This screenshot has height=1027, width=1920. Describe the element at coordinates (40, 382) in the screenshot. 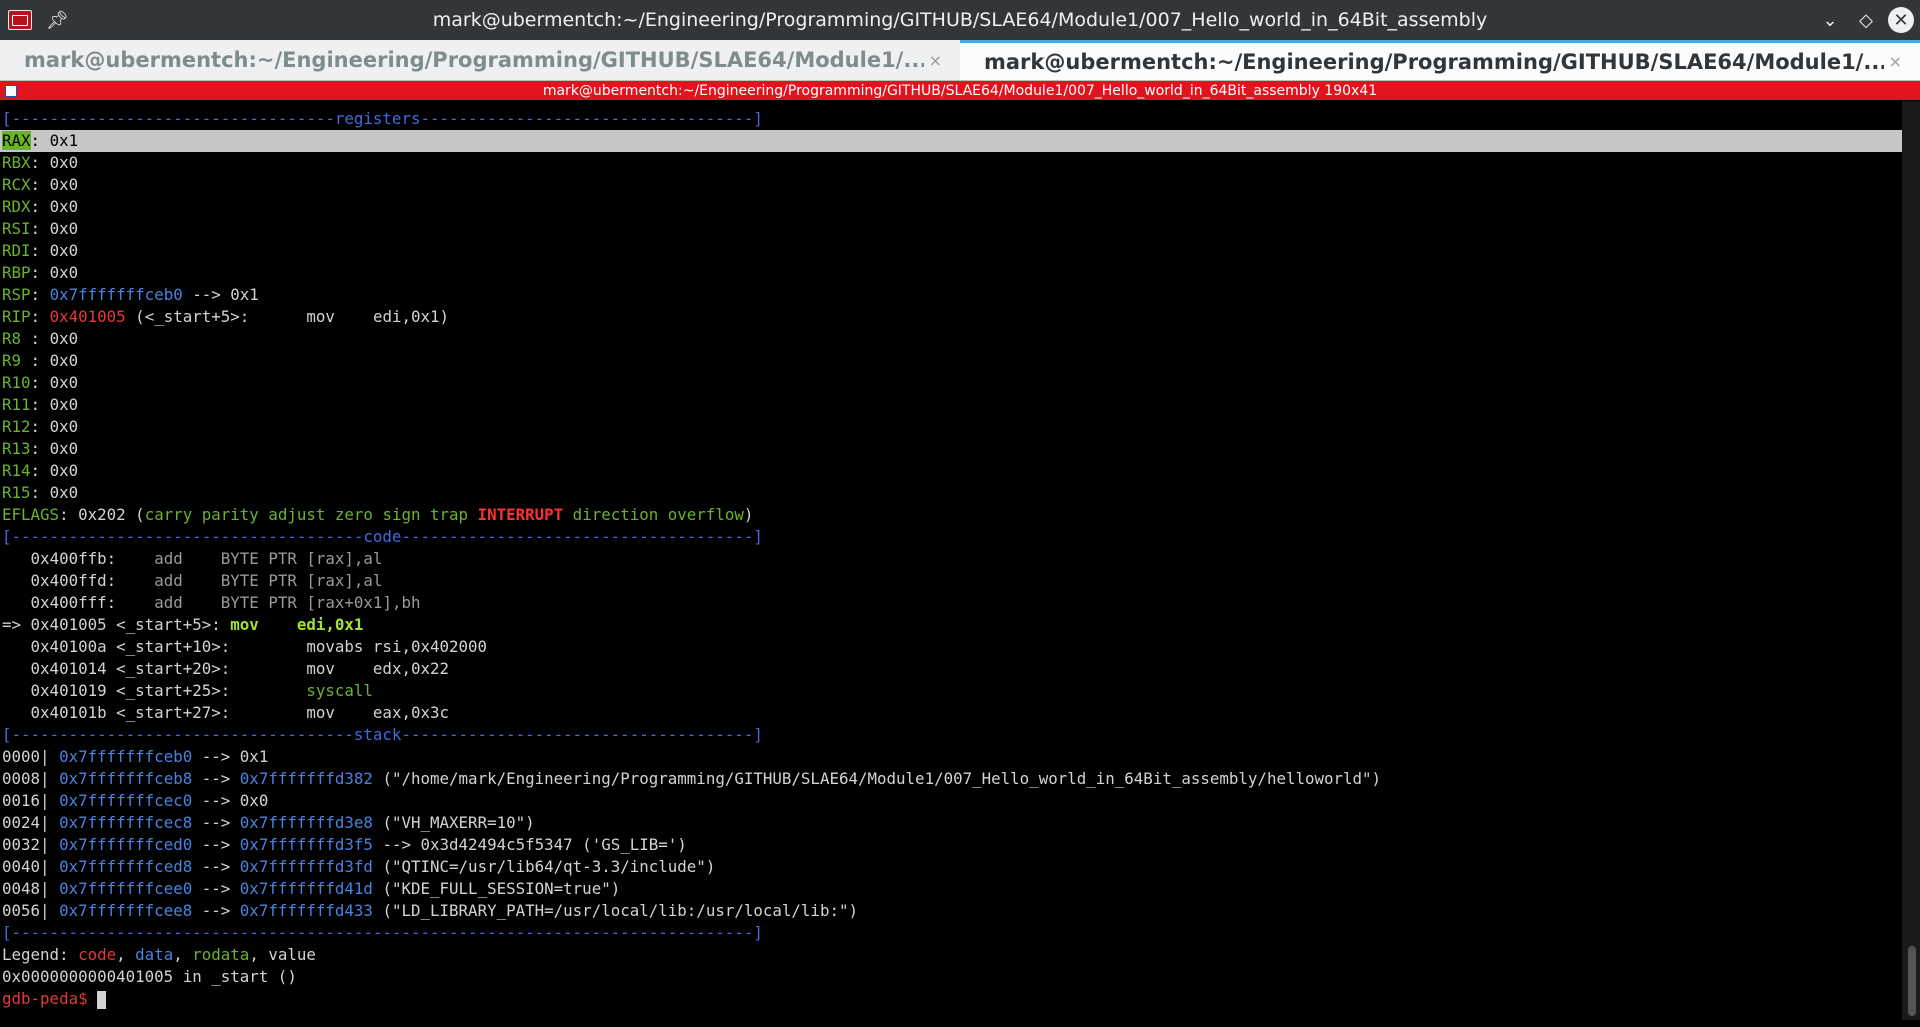

I see `register-row-r10: R10: 0x0` at that location.